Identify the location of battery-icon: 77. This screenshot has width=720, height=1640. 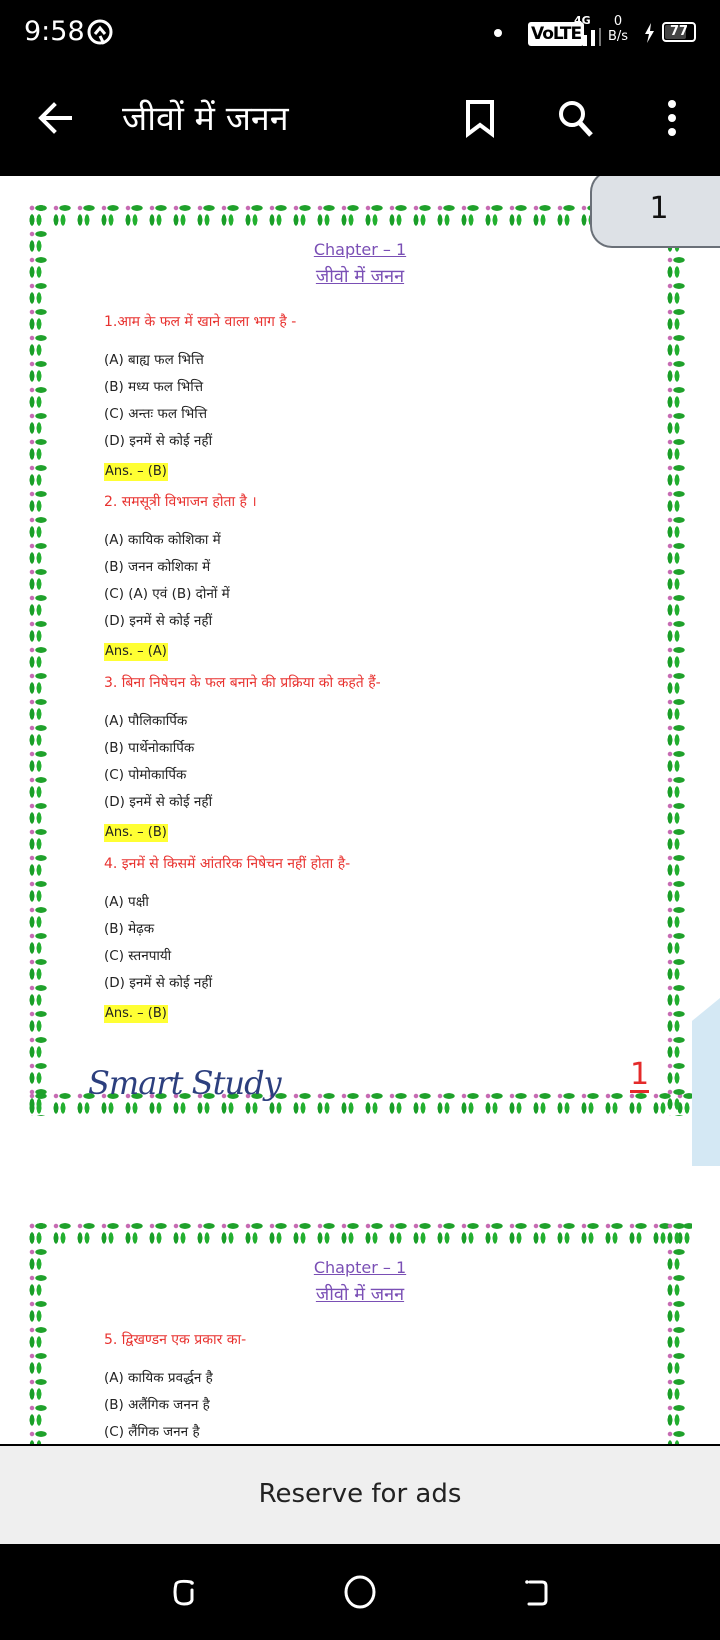
(679, 32).